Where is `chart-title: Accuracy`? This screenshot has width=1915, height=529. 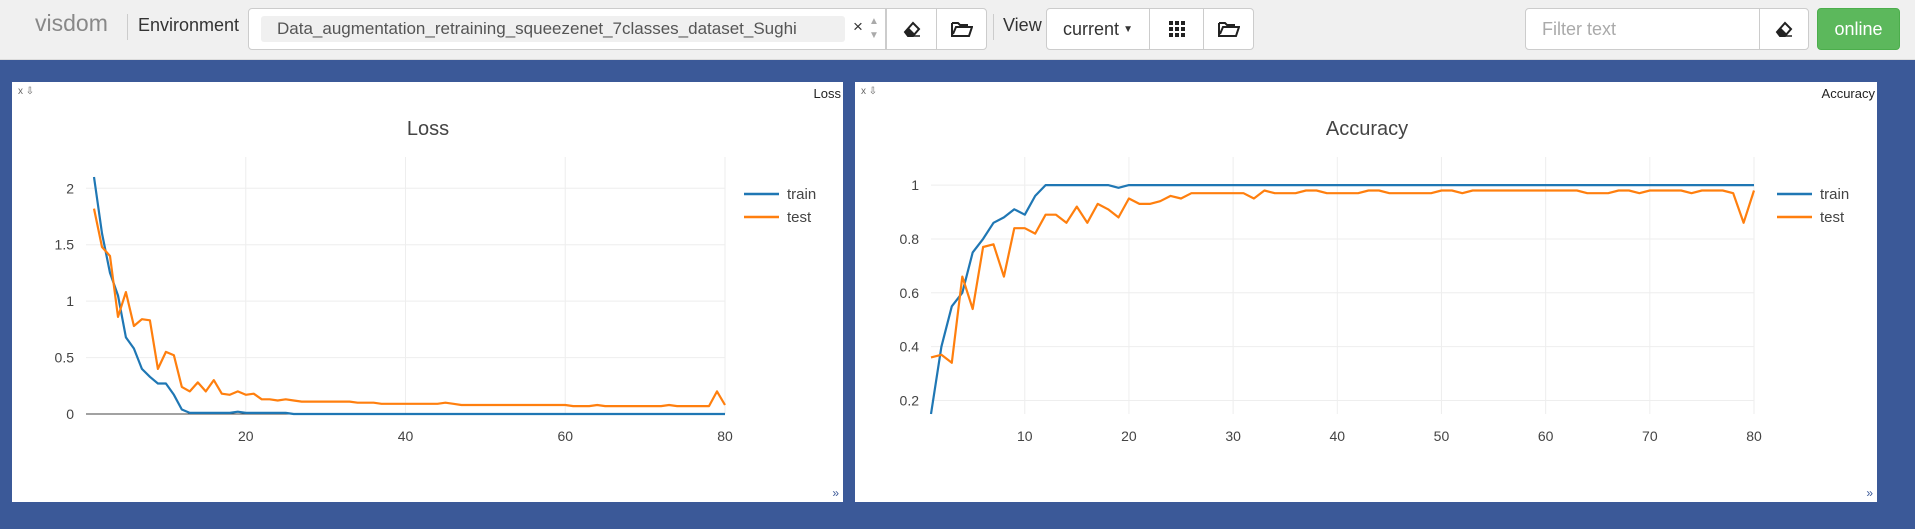 chart-title: Accuracy is located at coordinates (1367, 129).